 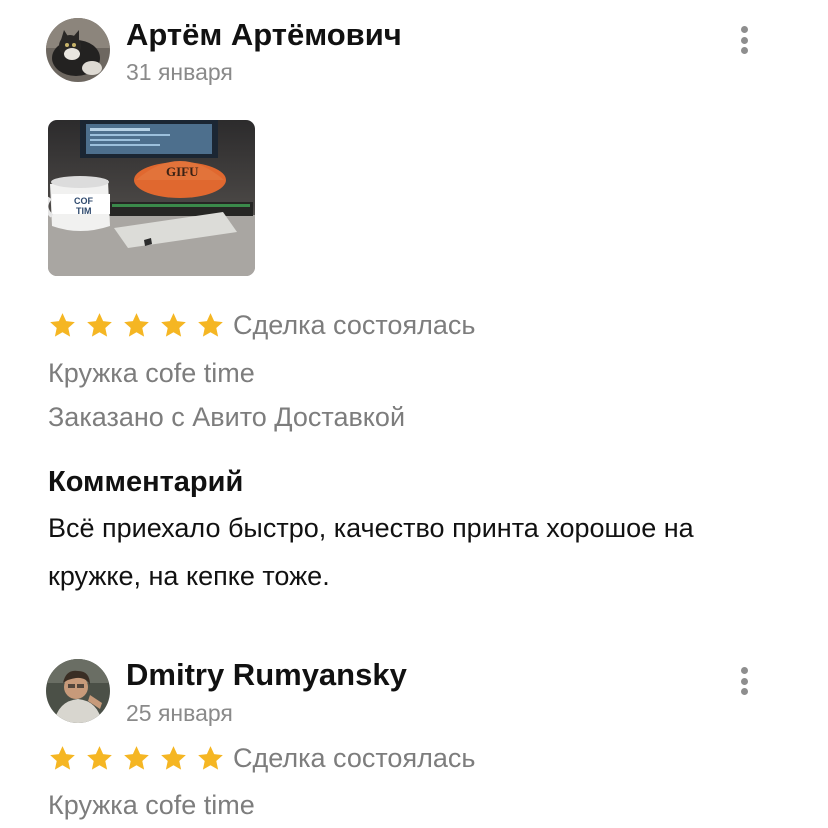 What do you see at coordinates (84, 201) in the screenshot?
I see `mug-print-text-line1: COF` at bounding box center [84, 201].